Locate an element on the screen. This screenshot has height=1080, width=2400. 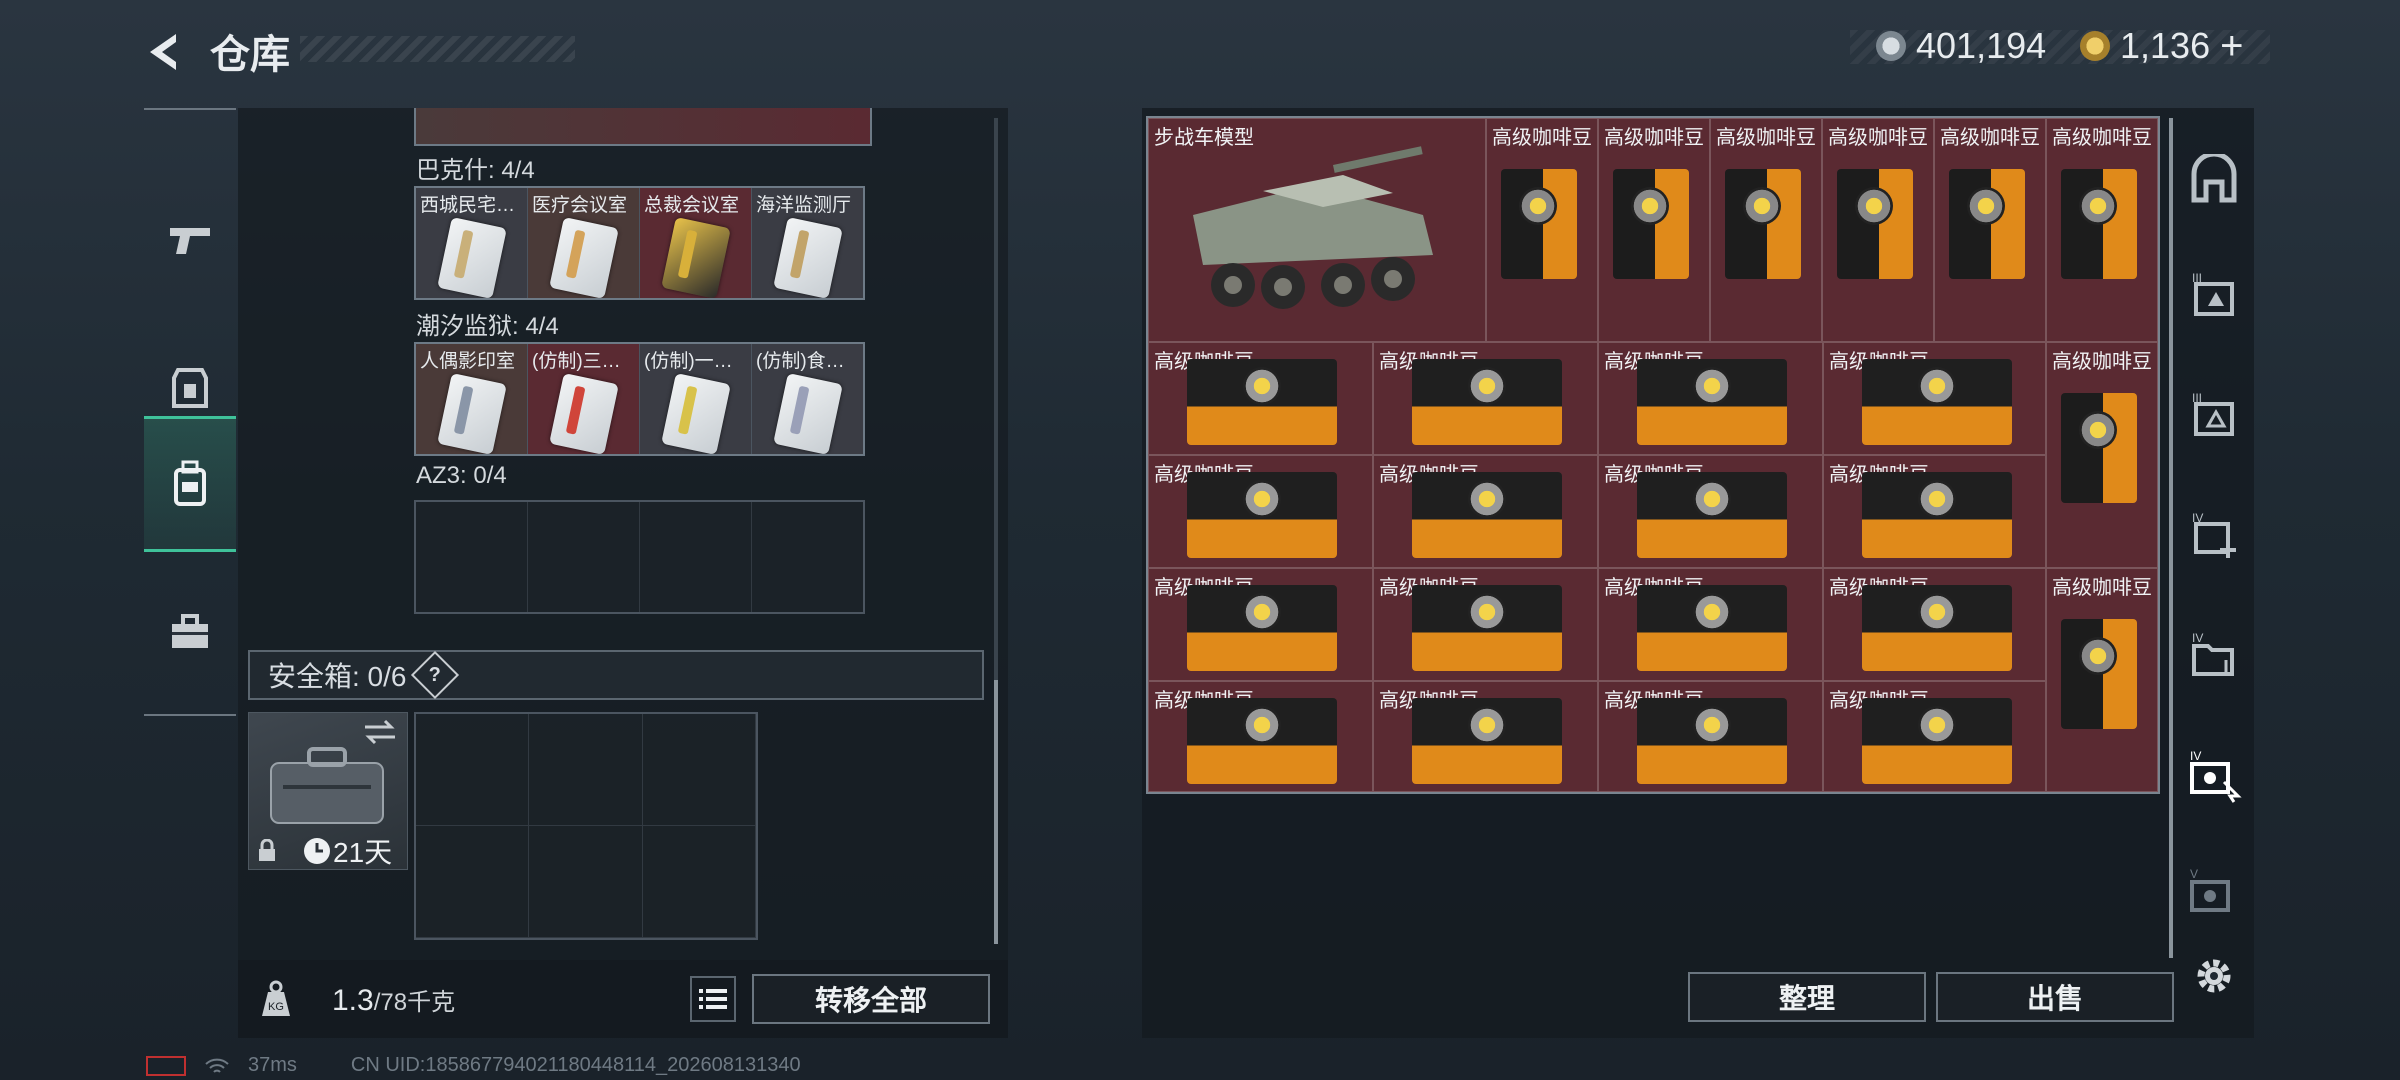
item-vehicle-model: 步战车模型 is located at coordinates (1317, 230).